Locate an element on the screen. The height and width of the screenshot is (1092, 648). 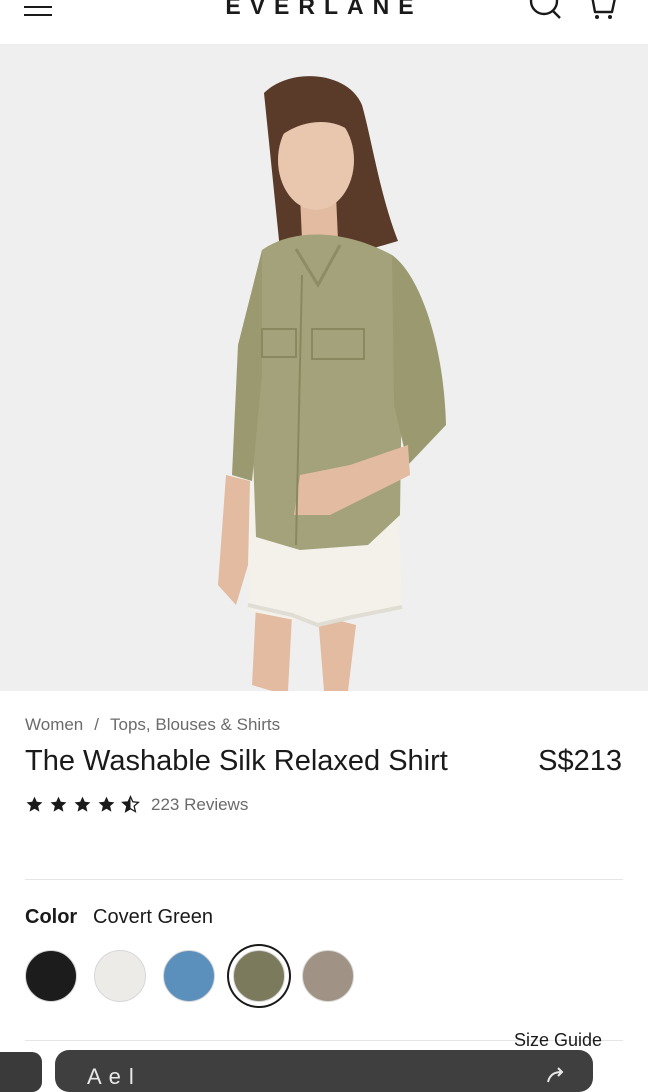
product-title: The Washable Silk Relaxed Shirt is located at coordinates (236, 761).